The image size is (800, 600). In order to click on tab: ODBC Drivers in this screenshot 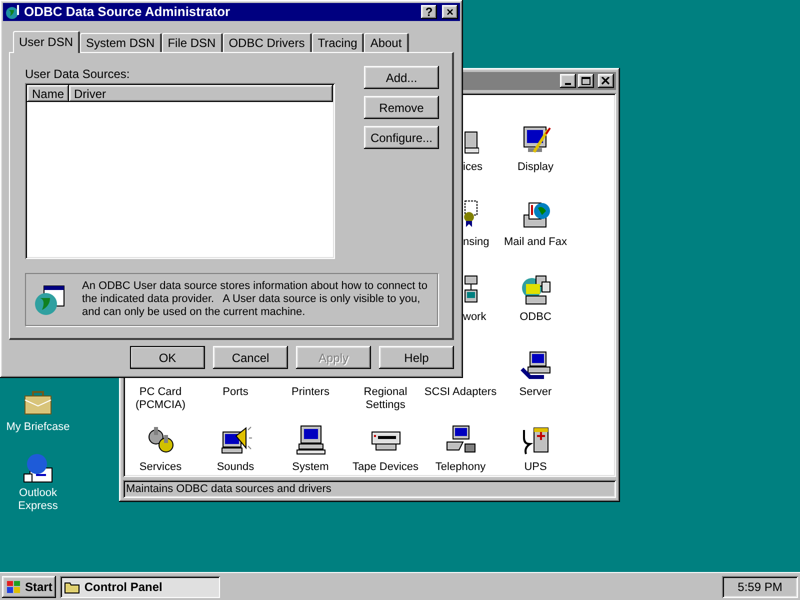, I will do `click(267, 42)`.